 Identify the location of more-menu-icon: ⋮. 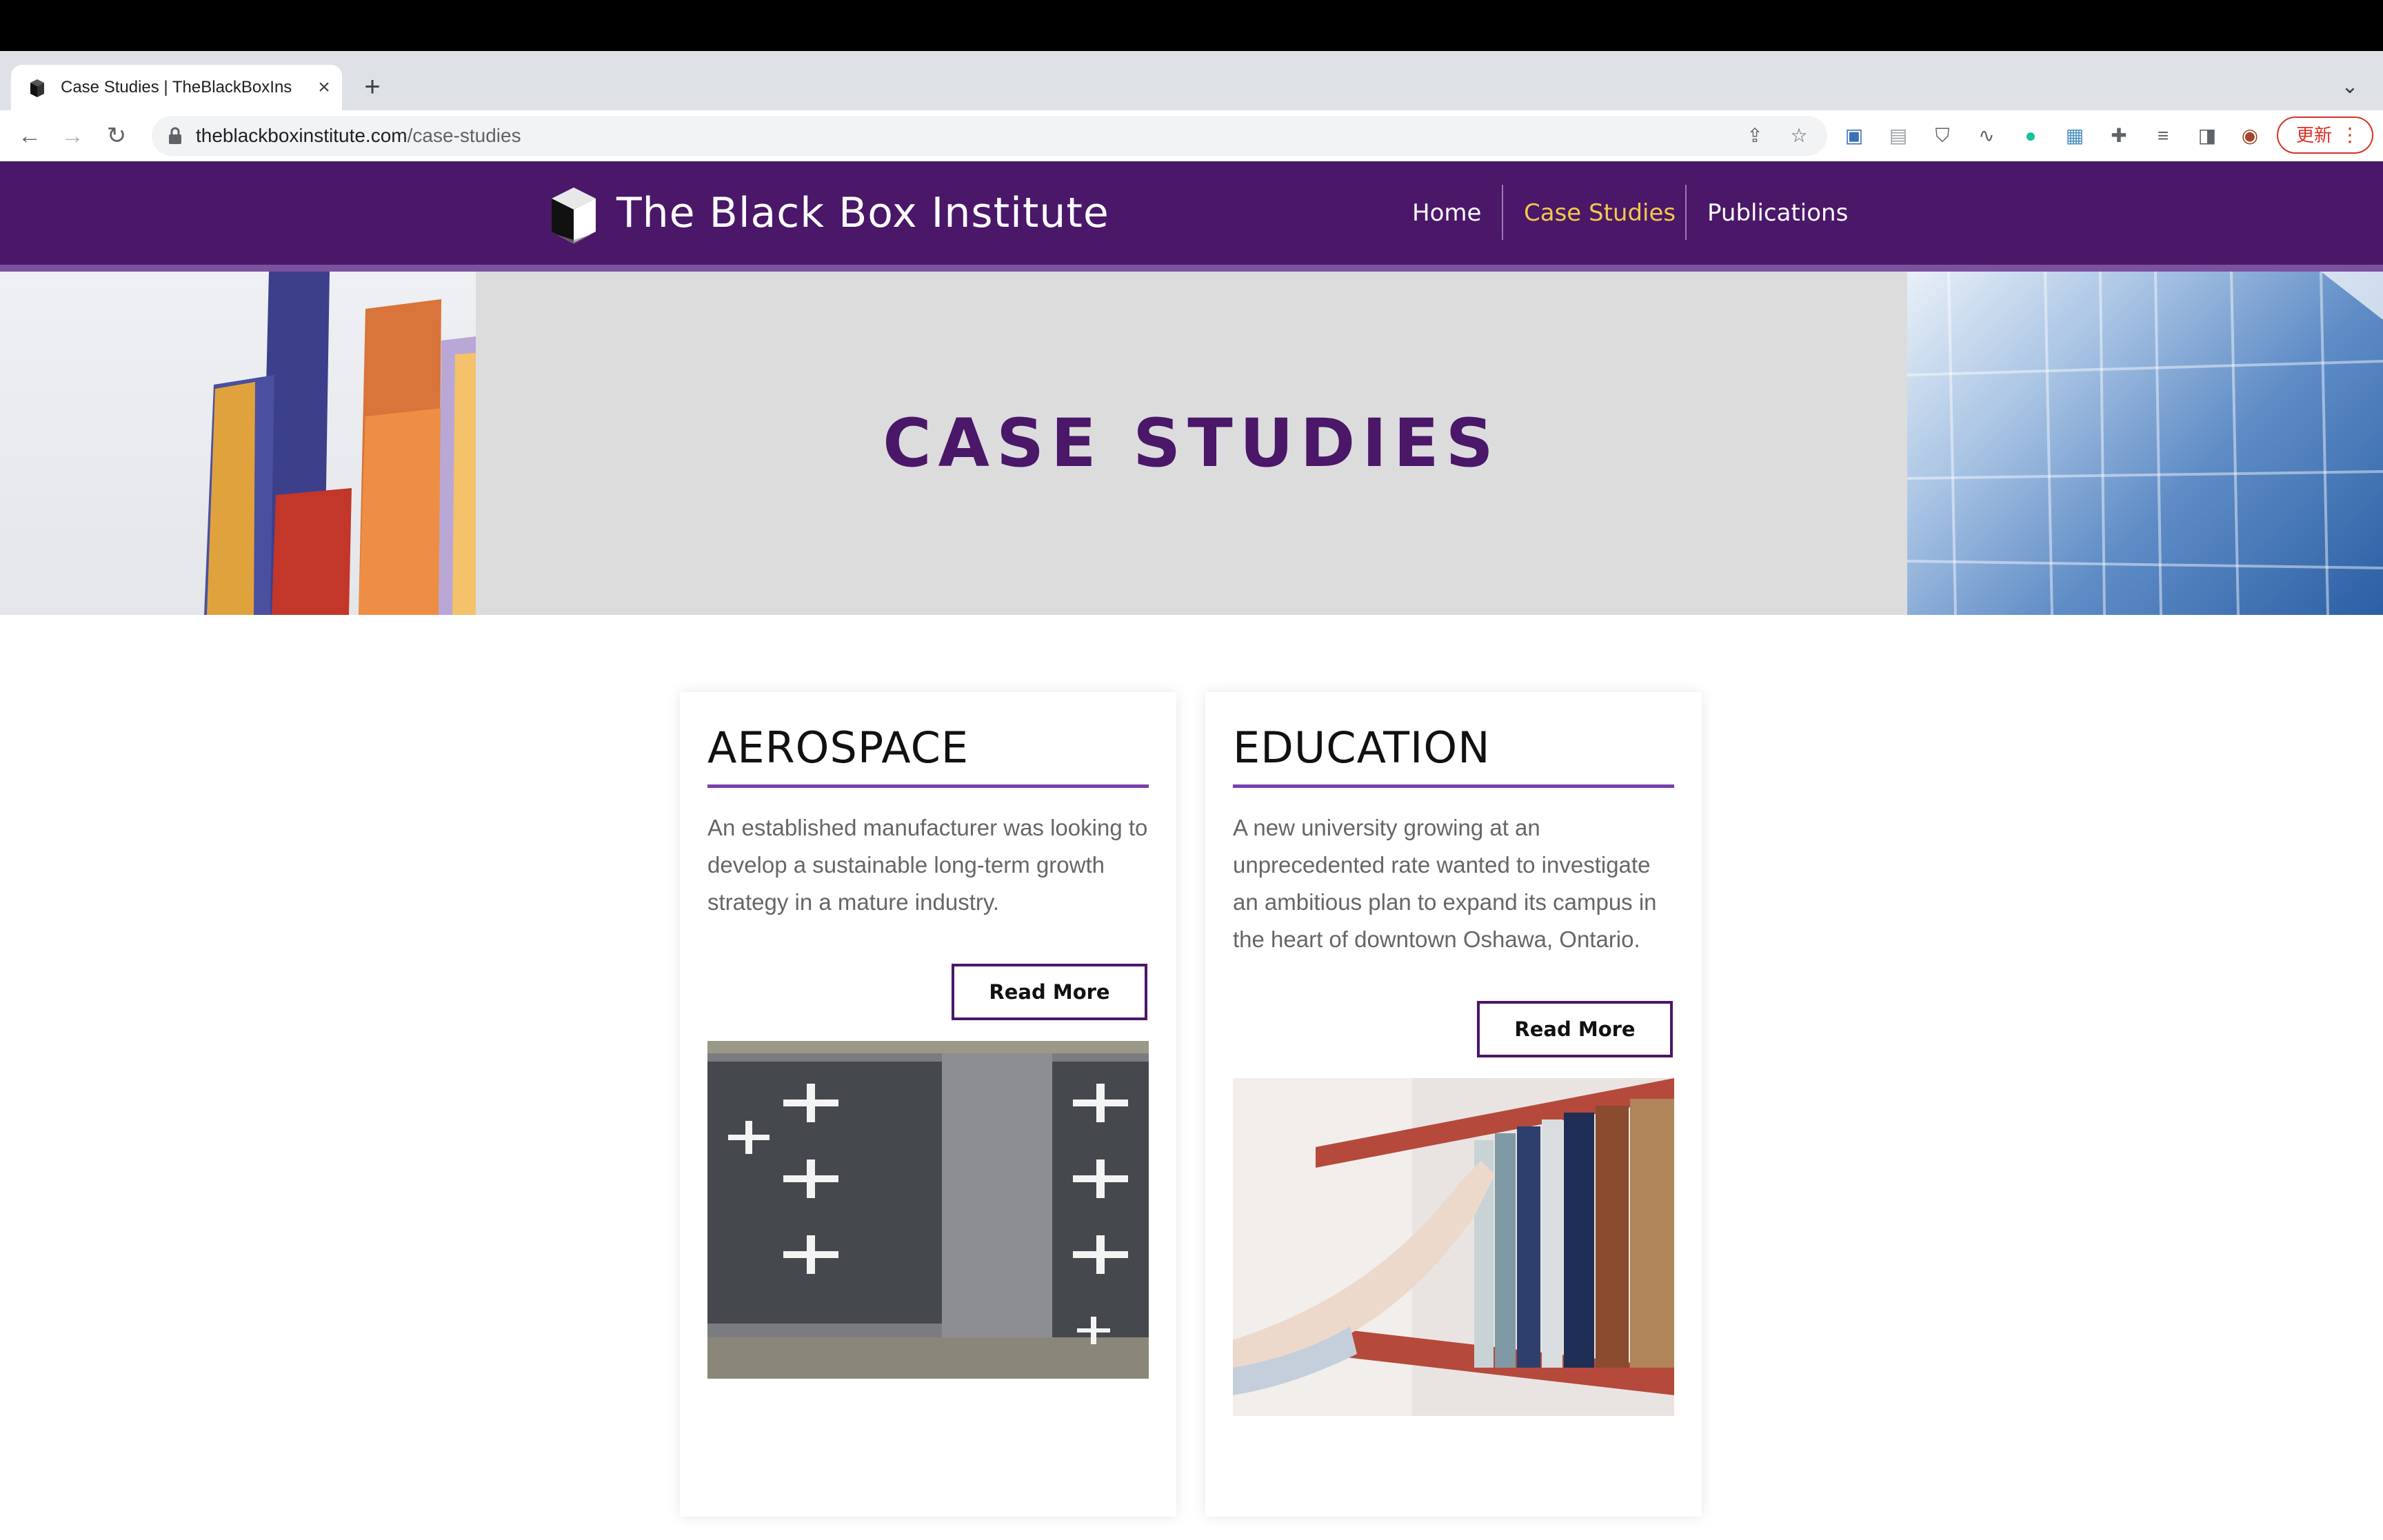
(2350, 134).